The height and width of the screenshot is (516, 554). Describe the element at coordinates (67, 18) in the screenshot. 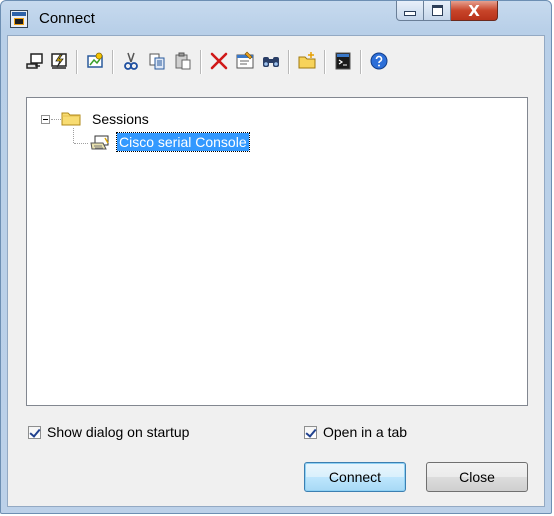

I see `window-title: Connect` at that location.